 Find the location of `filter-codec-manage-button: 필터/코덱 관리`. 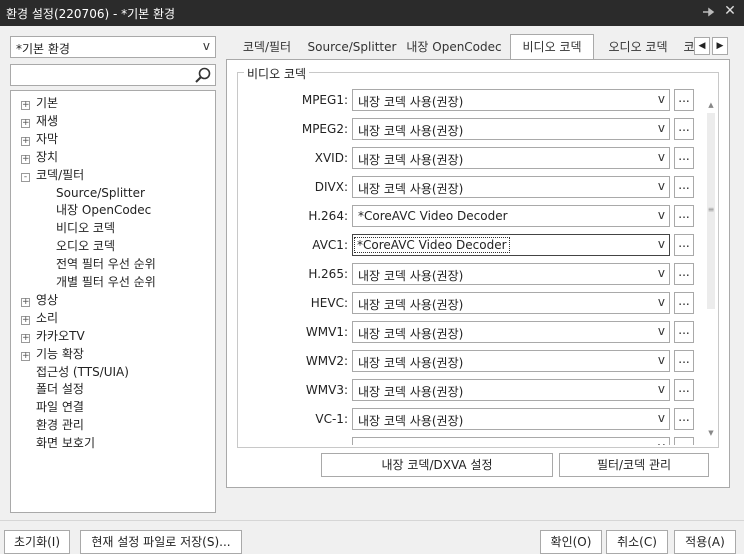

filter-codec-manage-button: 필터/코덱 관리 is located at coordinates (634, 465).